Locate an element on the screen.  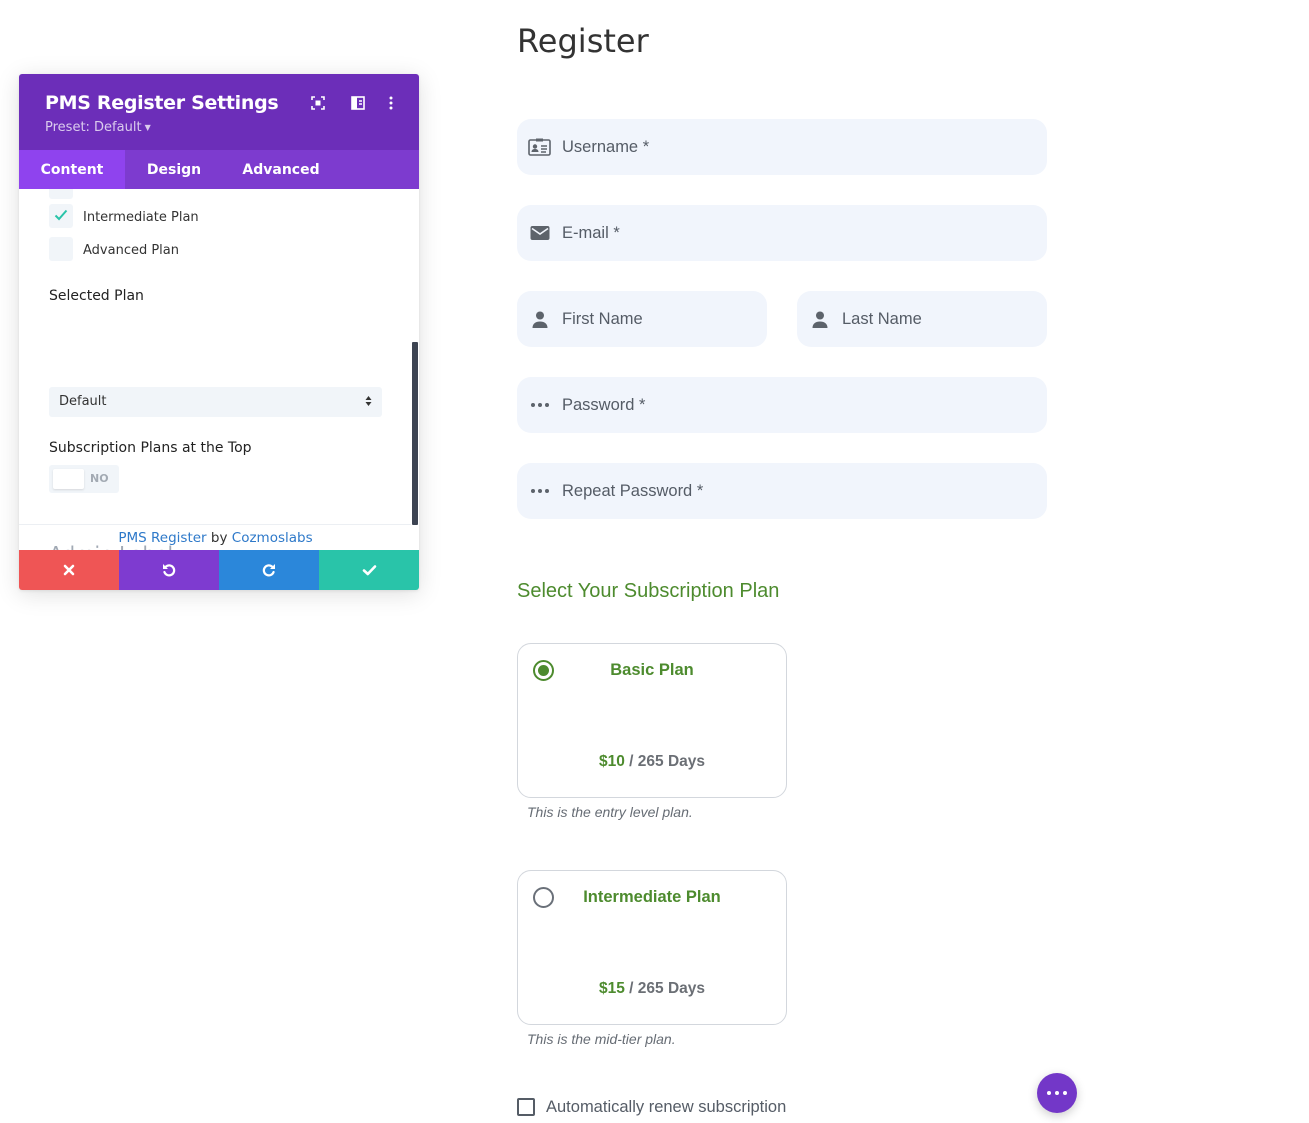
tab-advanced: Advanced is located at coordinates (281, 169).